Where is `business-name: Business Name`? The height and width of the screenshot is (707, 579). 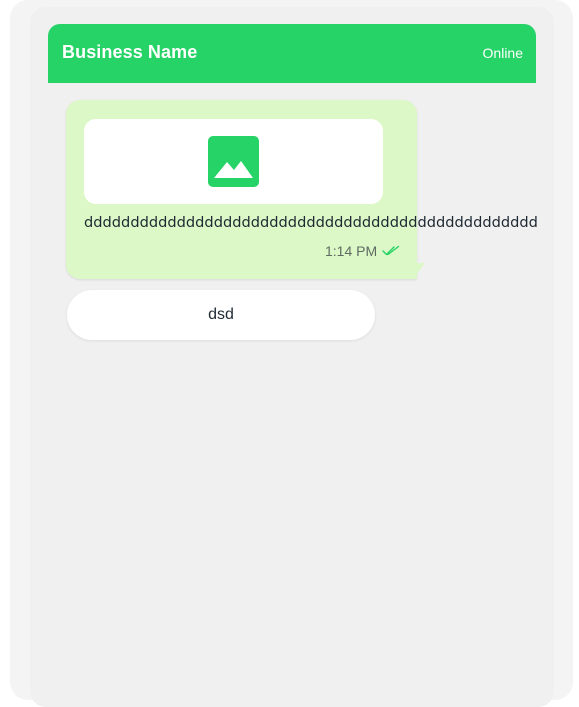 business-name: Business Name is located at coordinates (130, 52).